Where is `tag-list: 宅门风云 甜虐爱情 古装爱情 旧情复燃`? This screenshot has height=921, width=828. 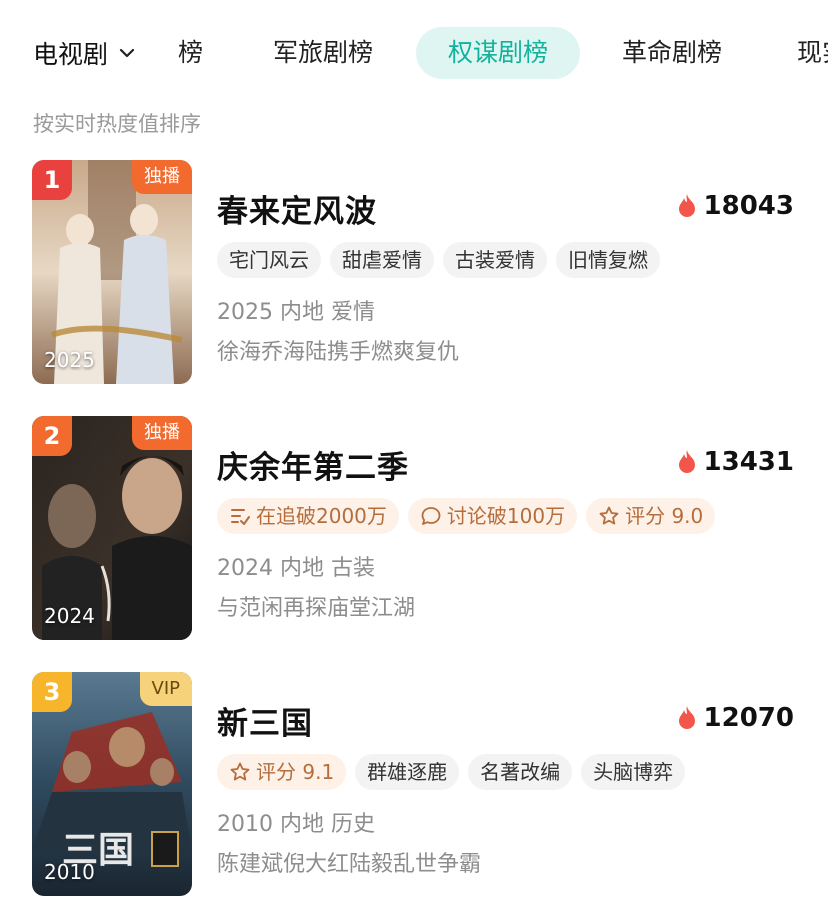
tag-list: 宅门风云 甜虐爱情 古装爱情 旧情复燃 is located at coordinates (438, 260).